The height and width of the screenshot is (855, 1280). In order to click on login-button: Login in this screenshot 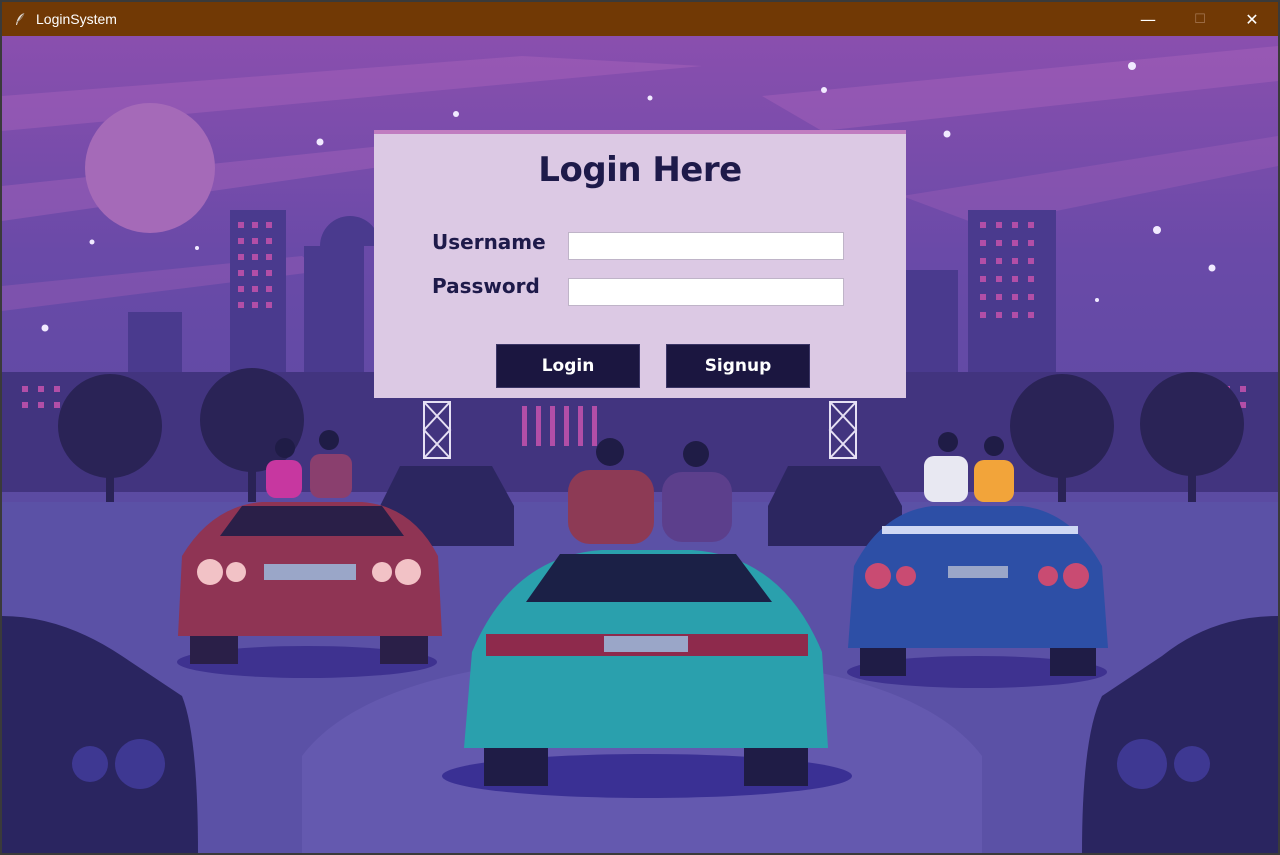, I will do `click(568, 366)`.